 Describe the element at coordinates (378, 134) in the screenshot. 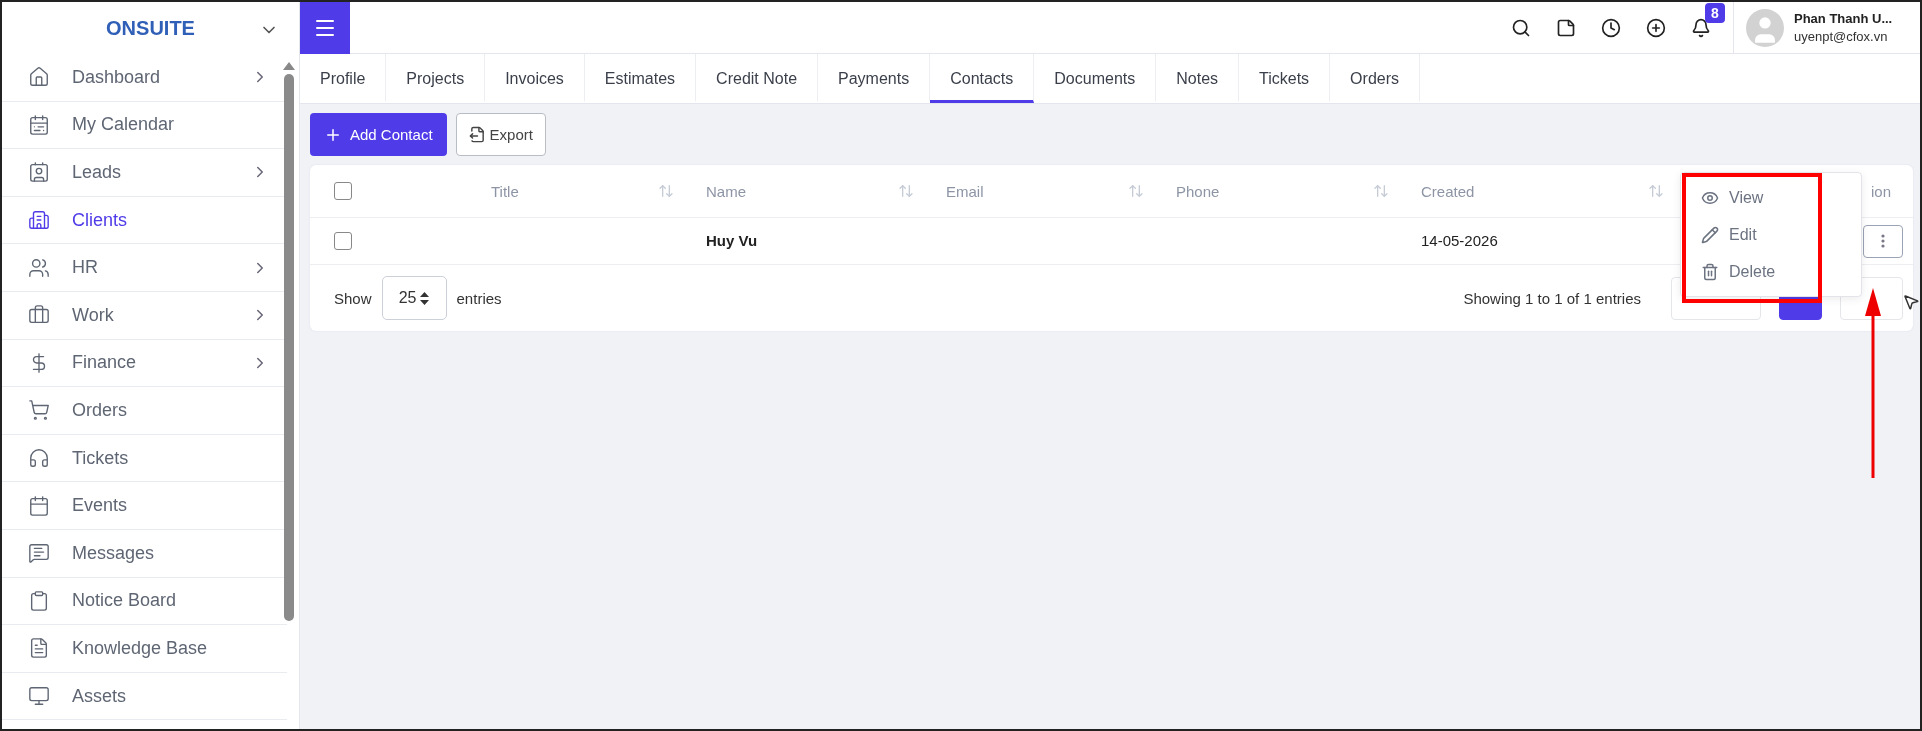

I see `add-contact-button: Add Contact` at that location.